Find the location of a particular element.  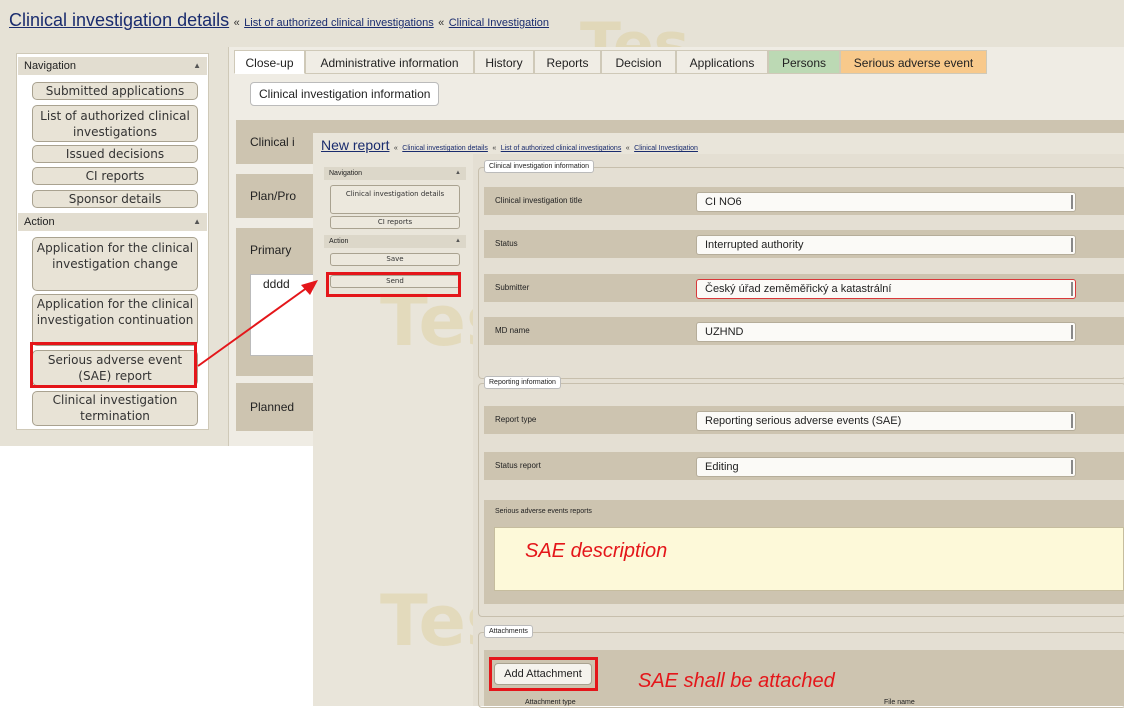

tab-reports: Reports is located at coordinates (567, 62).